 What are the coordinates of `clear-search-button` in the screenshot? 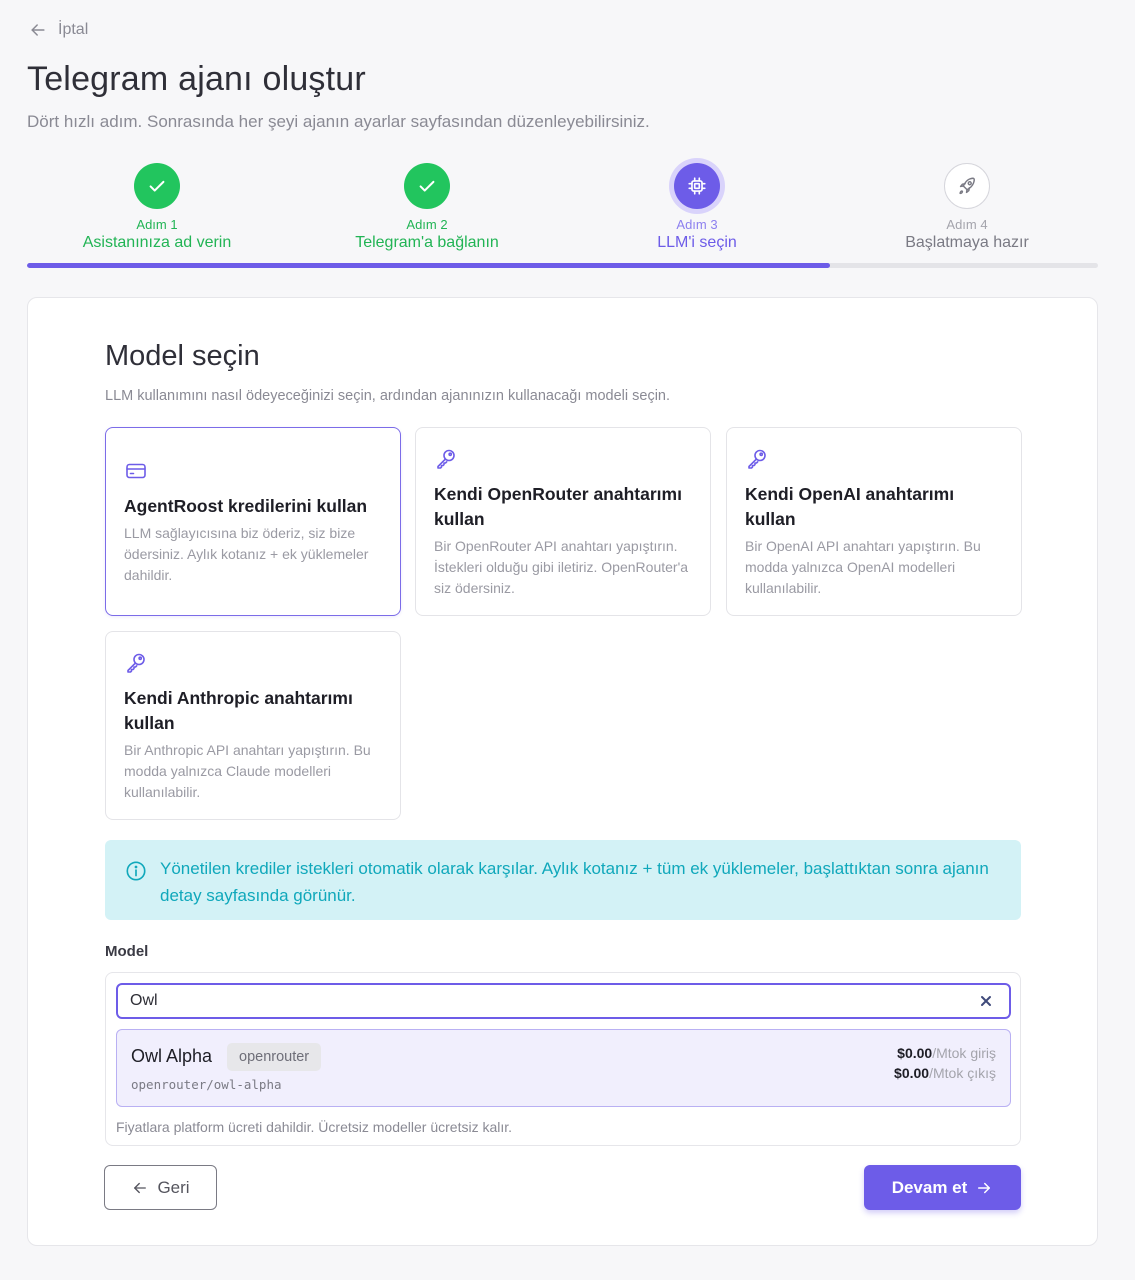 It's located at (986, 1001).